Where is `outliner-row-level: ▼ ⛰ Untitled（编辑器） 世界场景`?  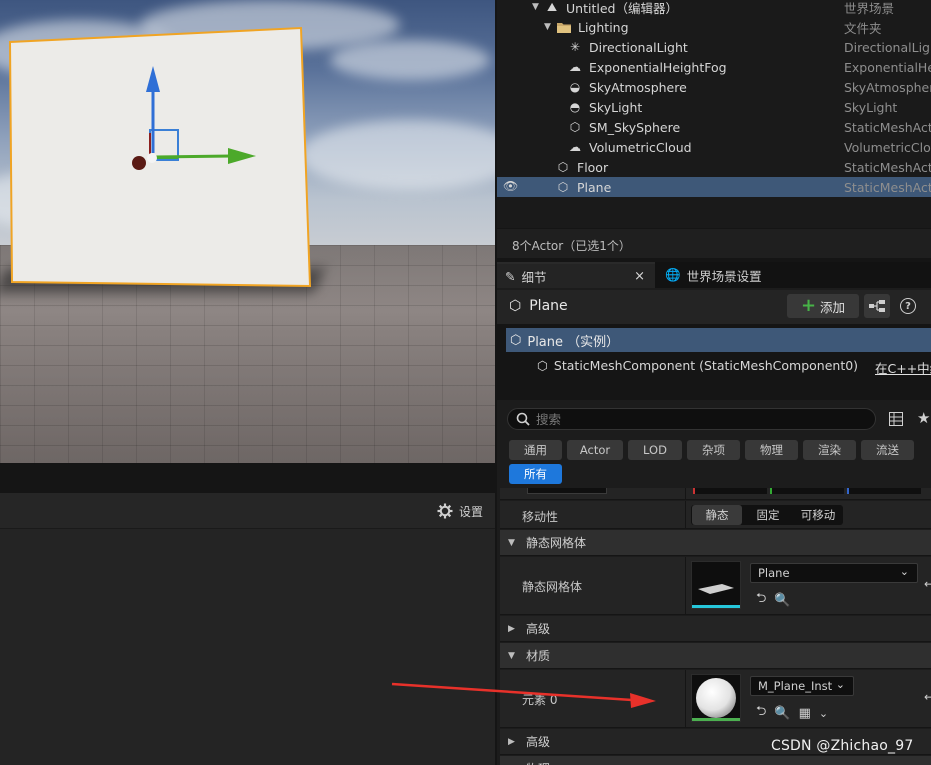 outliner-row-level: ▼ ⛰ Untitled（编辑器） 世界场景 is located at coordinates (714, 8).